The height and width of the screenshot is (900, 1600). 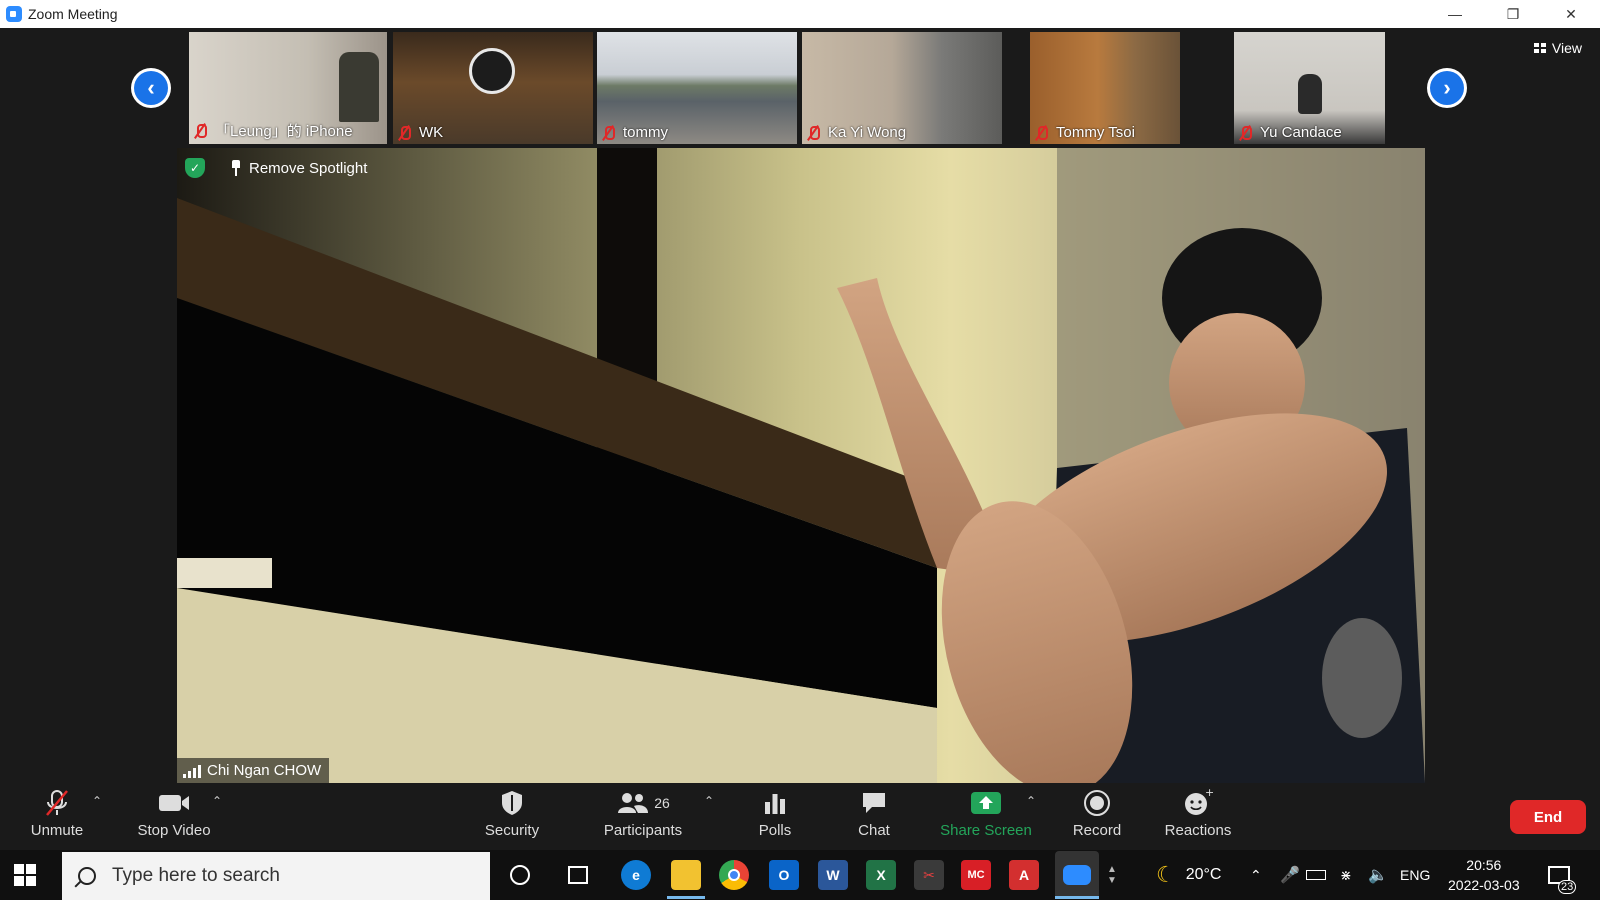 I want to click on chevron-right-icon: ›, so click(x=1447, y=88).